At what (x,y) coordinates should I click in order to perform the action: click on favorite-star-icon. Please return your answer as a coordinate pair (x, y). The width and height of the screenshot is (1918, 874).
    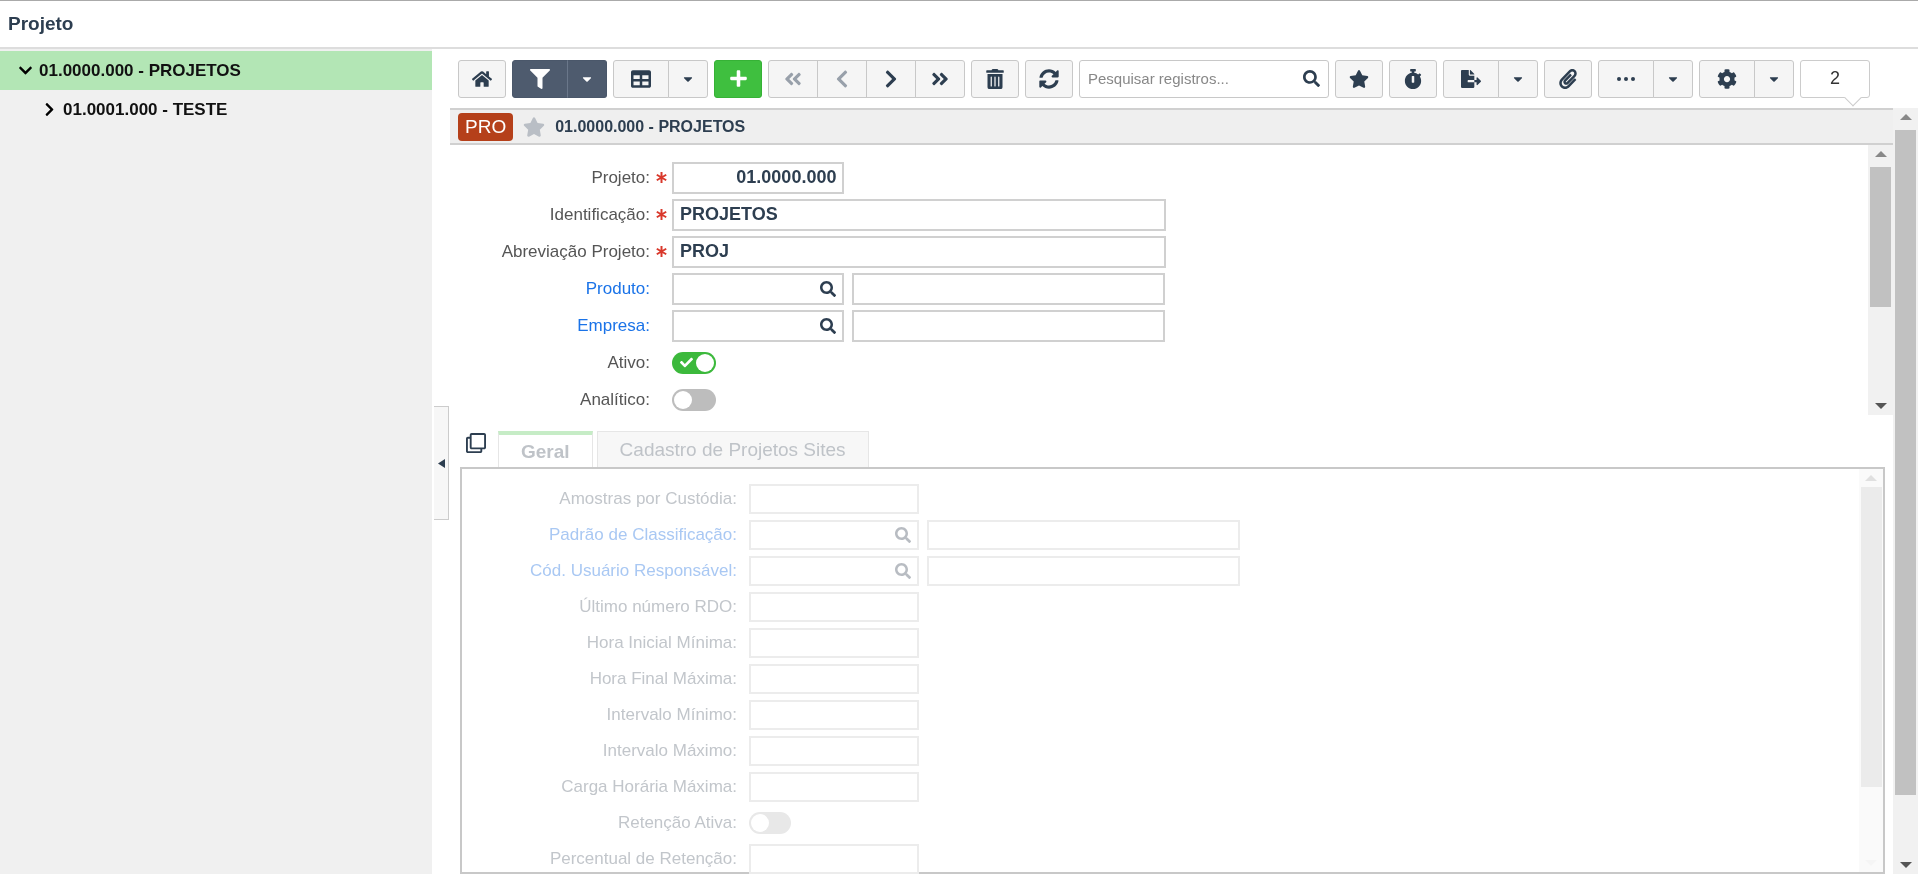
    Looking at the image, I should click on (534, 126).